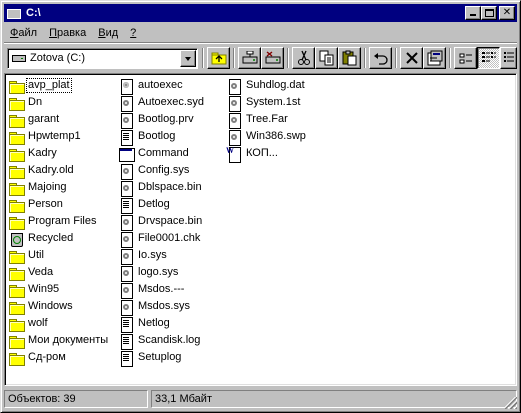 Image resolution: width=521 pixels, height=413 pixels. I want to click on small-icons-icon, so click(465, 58).